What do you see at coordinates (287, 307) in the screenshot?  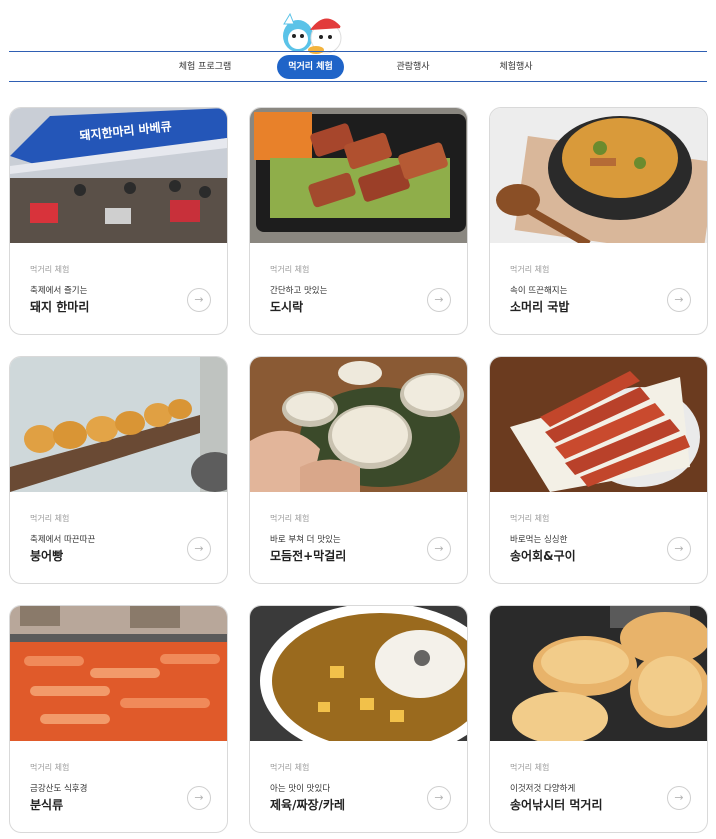 I see `card-title: 도시락` at bounding box center [287, 307].